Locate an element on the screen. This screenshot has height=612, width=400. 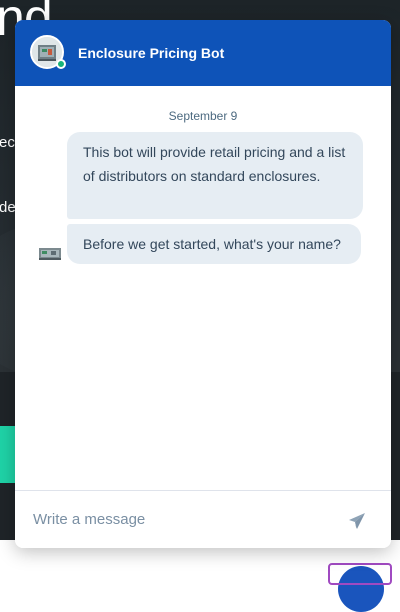
bot-message-avatar is located at coordinates (50, 253).